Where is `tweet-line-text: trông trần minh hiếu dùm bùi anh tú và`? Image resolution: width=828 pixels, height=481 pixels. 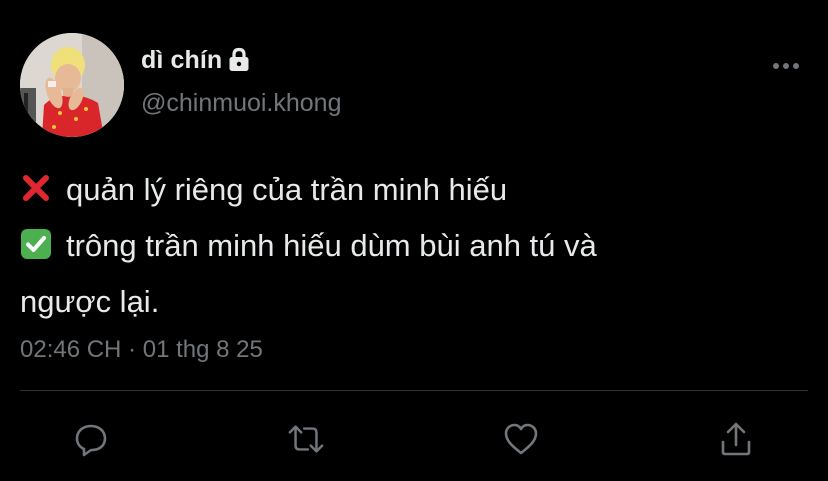
tweet-line-text: trông trần minh hiếu dùm bùi anh tú và is located at coordinates (331, 245).